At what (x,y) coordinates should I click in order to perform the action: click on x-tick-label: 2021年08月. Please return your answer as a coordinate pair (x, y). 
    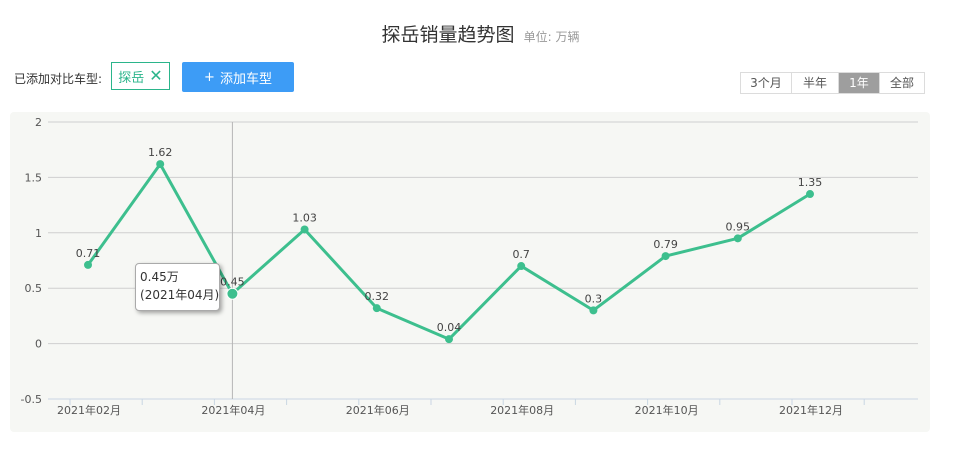
    Looking at the image, I should click on (522, 410).